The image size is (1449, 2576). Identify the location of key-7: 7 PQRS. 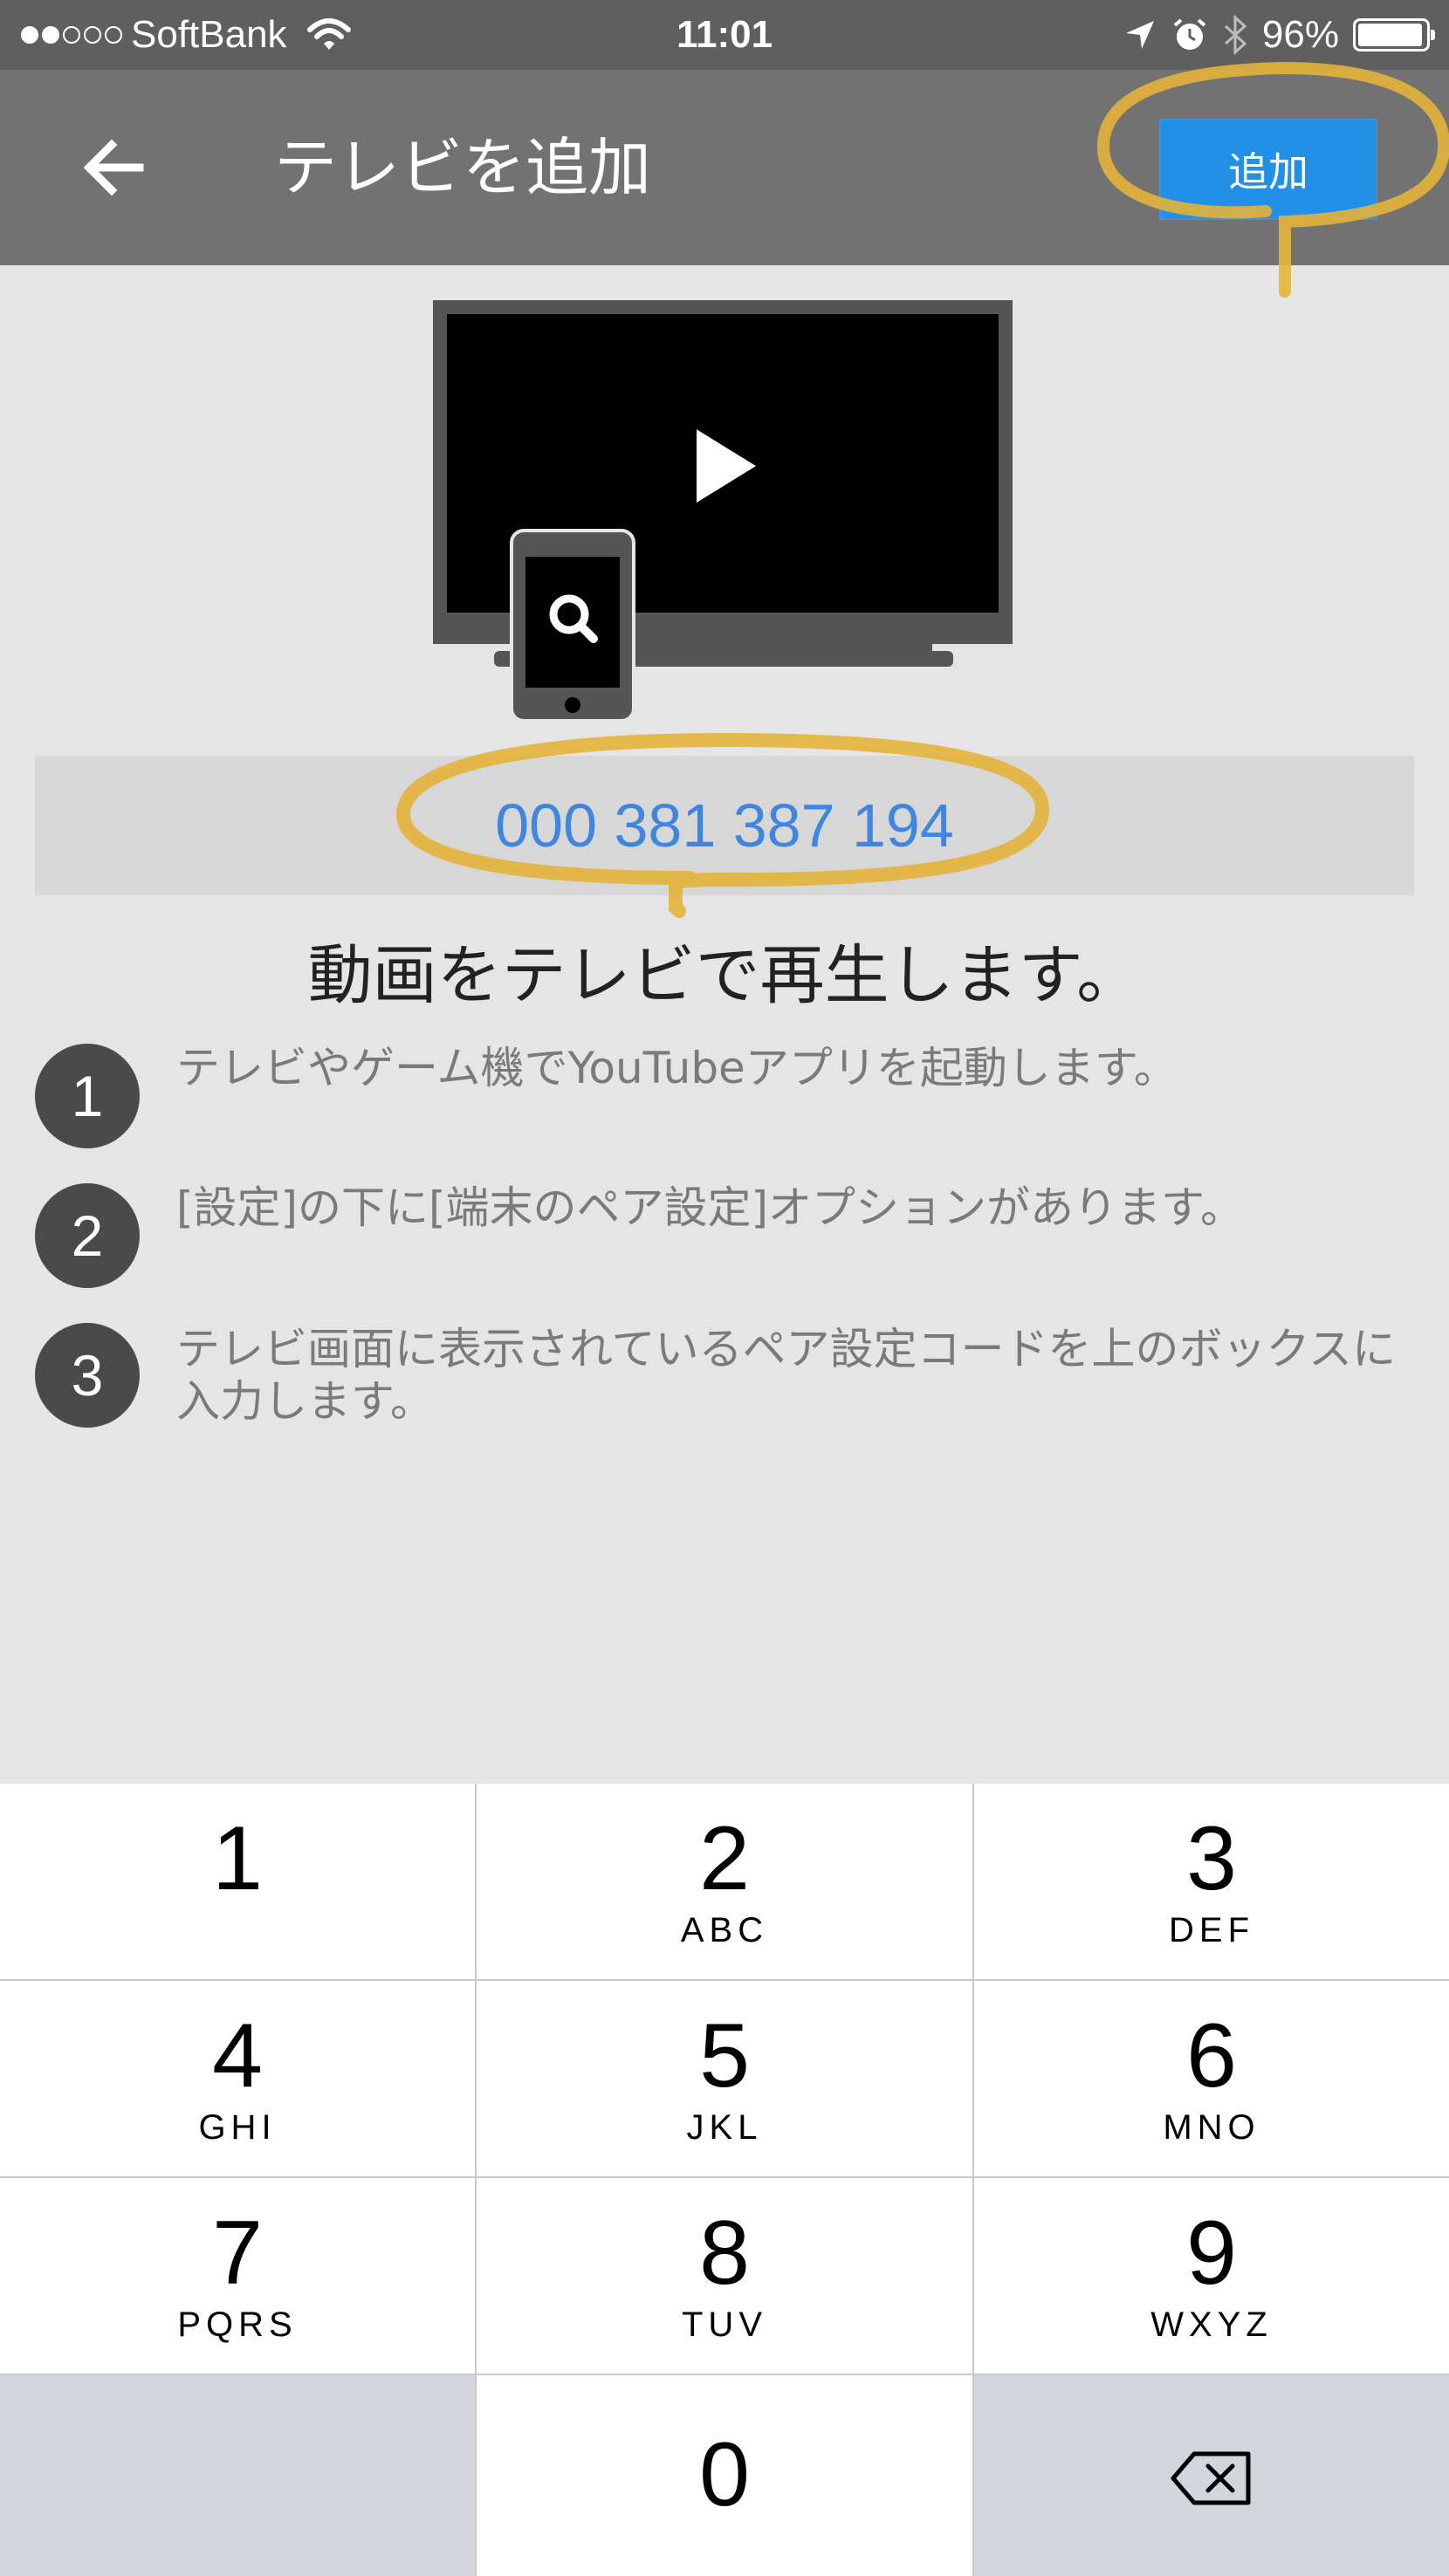
(238, 2276).